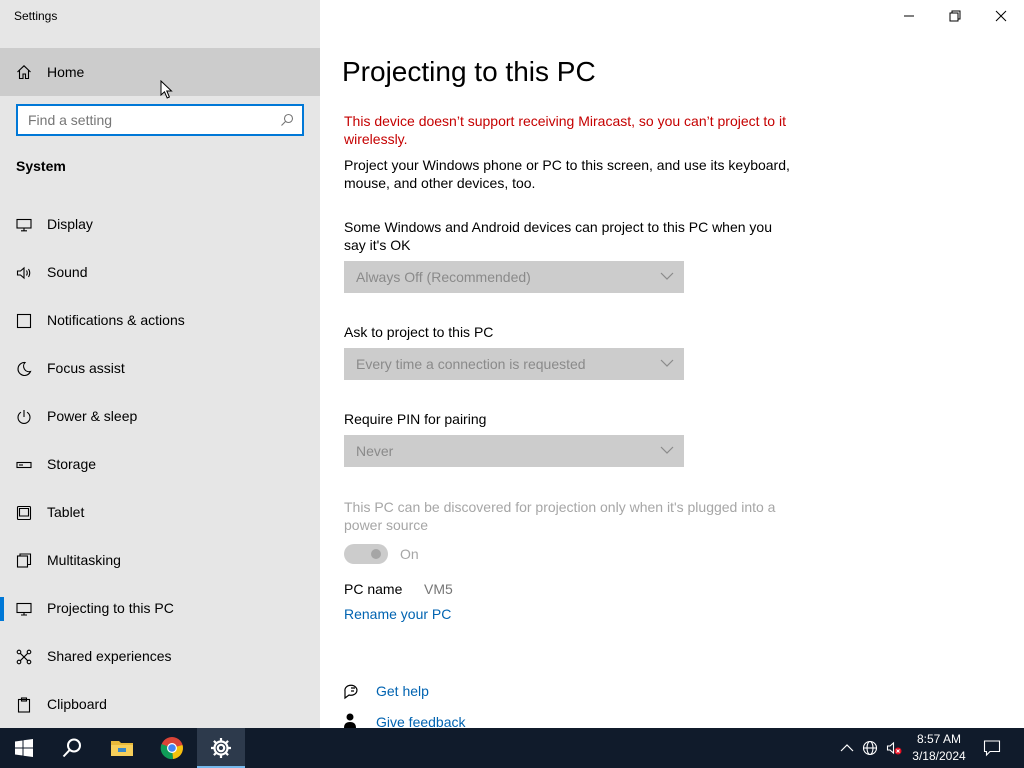 This screenshot has height=768, width=1024. Describe the element at coordinates (351, 692) in the screenshot. I see `help-icon` at that location.